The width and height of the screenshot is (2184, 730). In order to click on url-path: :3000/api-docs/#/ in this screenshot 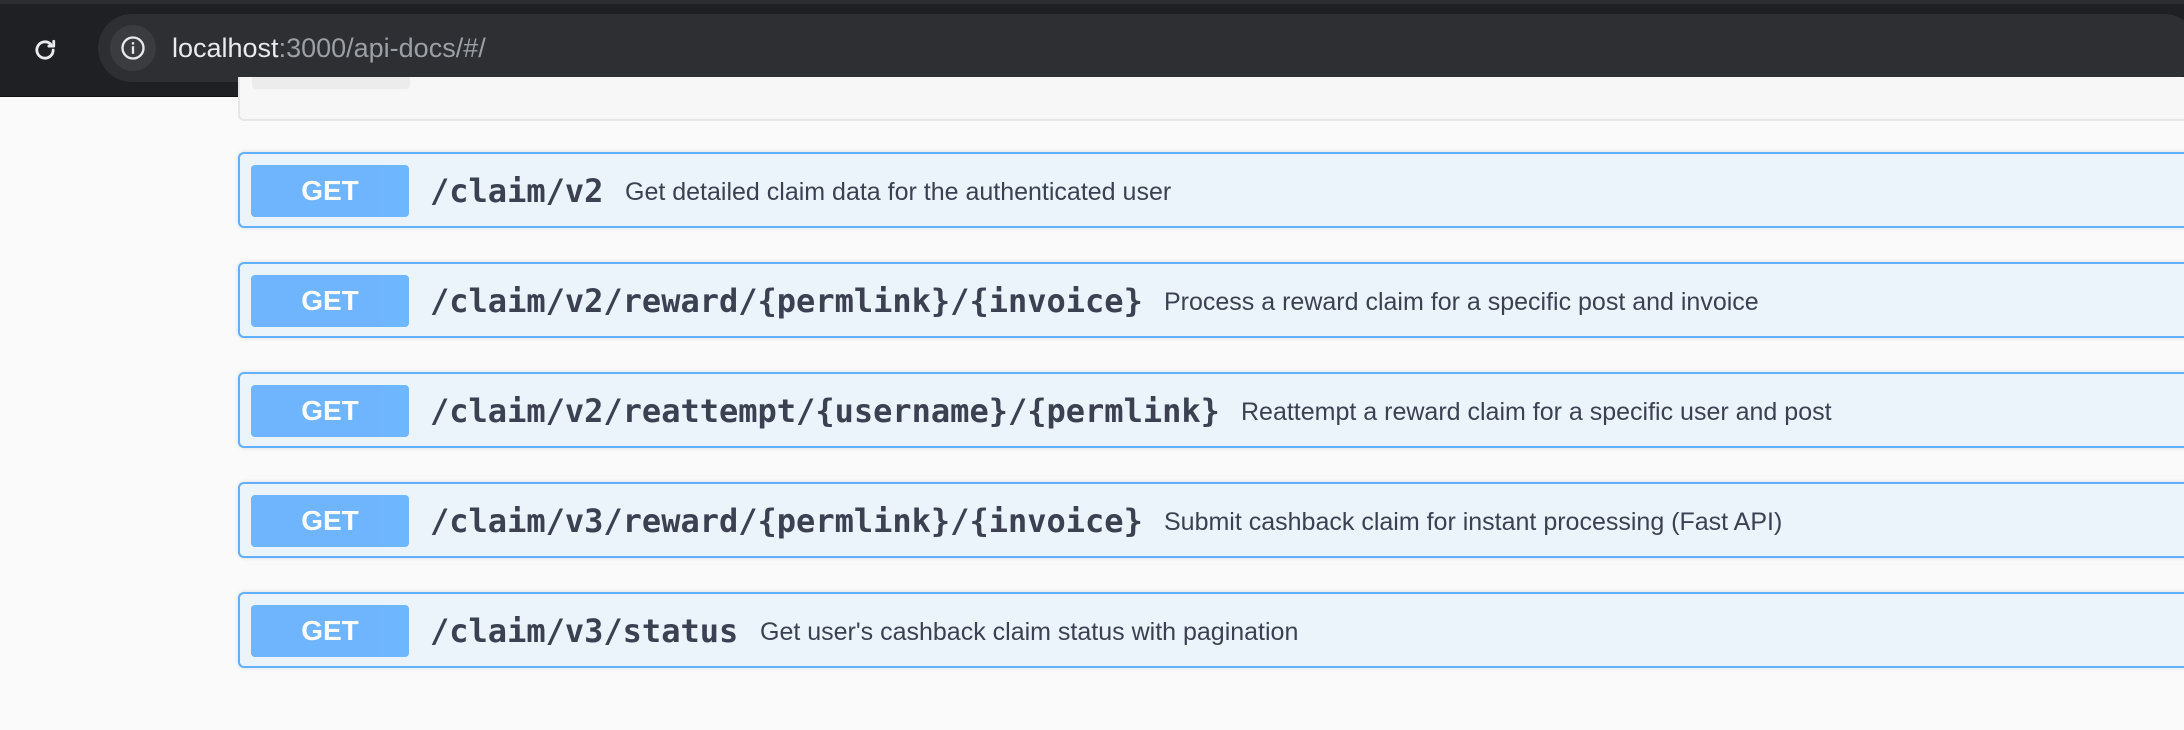, I will do `click(382, 48)`.